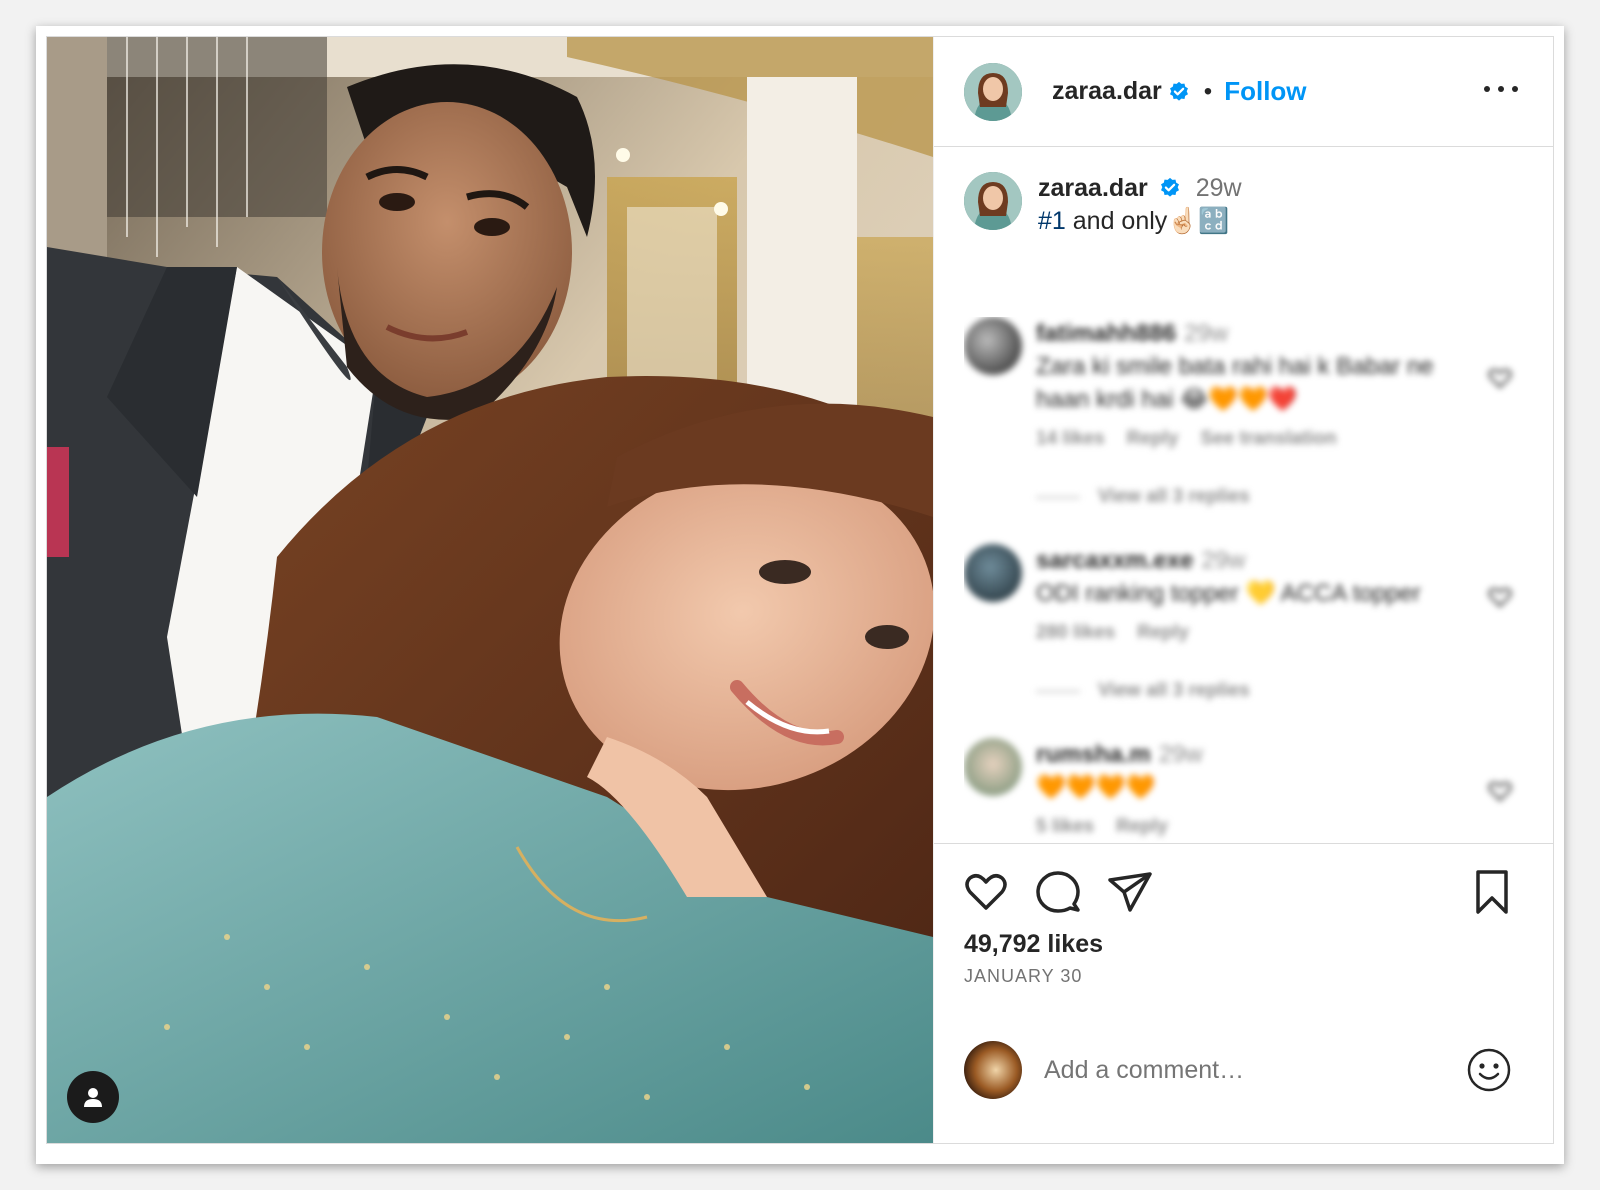 This screenshot has width=1600, height=1190. I want to click on post-caption: zaraa.dar 29w #1 and only☝🏻🔡, so click(1244, 205).